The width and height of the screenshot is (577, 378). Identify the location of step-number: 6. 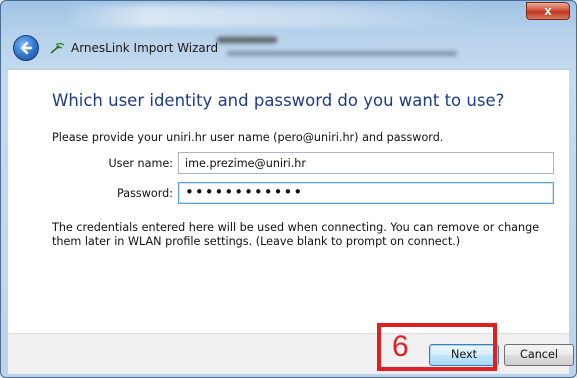
(400, 346).